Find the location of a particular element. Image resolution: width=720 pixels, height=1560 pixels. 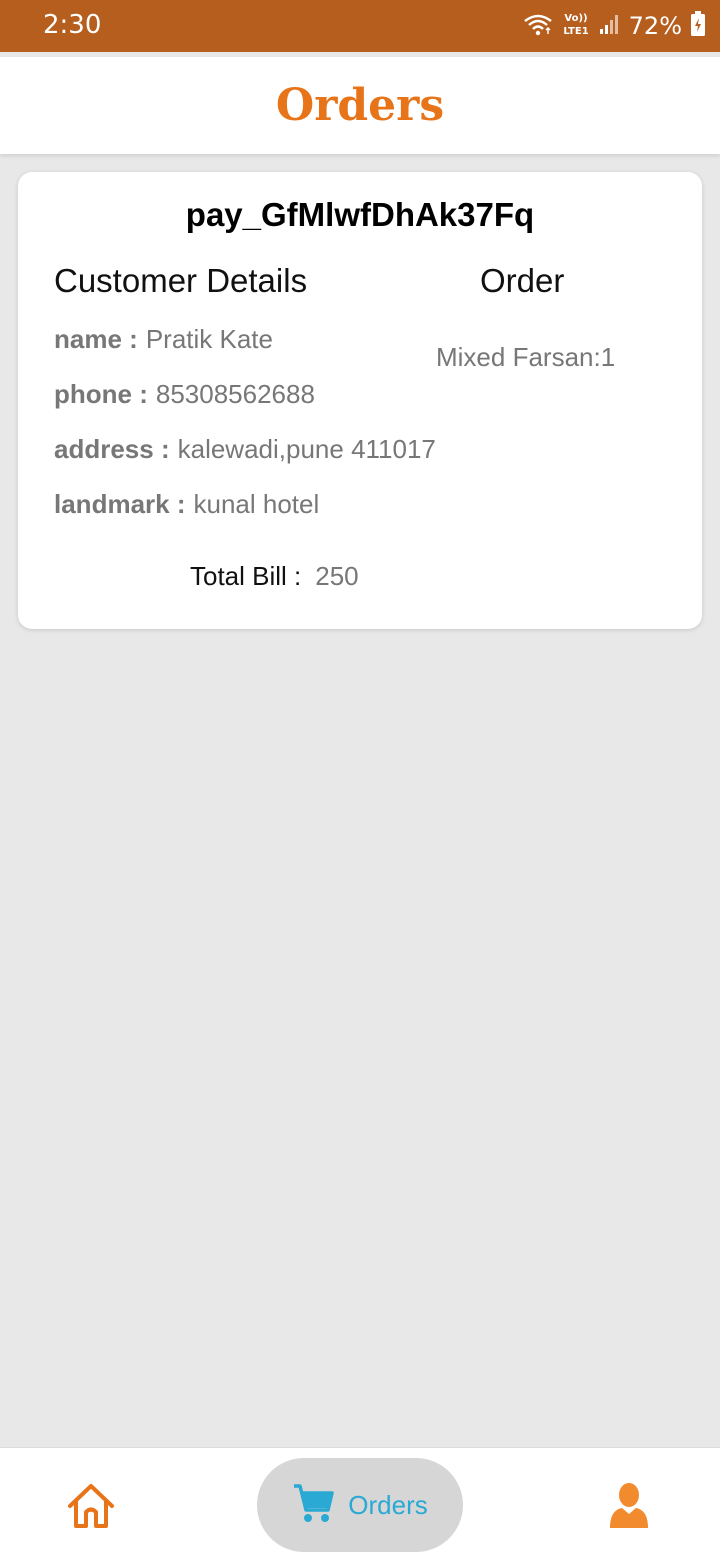

customer-address-row: address : kalewadi,pune 411017 is located at coordinates (245, 449).